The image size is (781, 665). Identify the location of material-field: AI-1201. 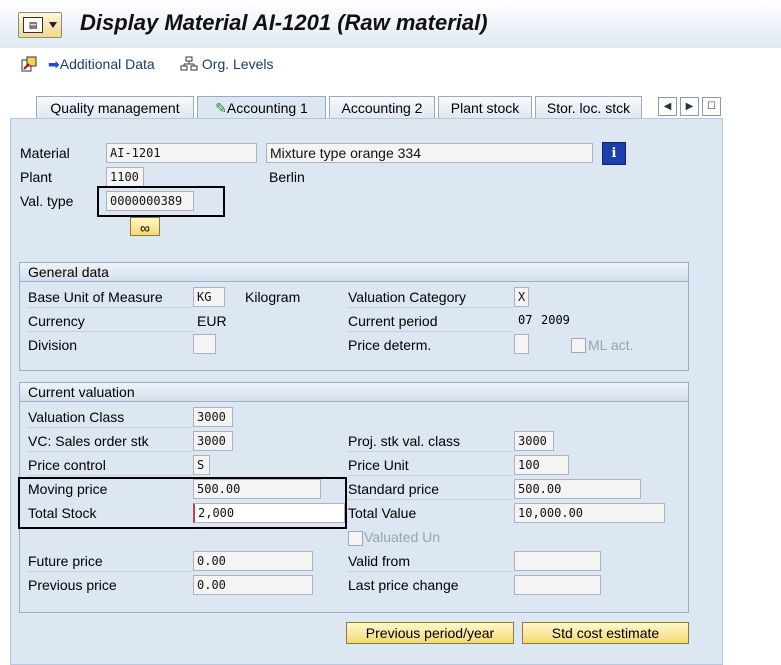
(181, 153).